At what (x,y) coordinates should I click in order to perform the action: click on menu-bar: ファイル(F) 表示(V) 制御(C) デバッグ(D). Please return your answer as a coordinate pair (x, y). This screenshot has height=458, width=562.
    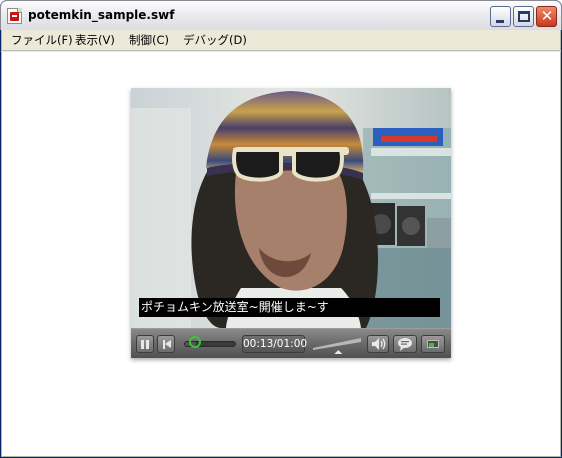
    Looking at the image, I should click on (281, 40).